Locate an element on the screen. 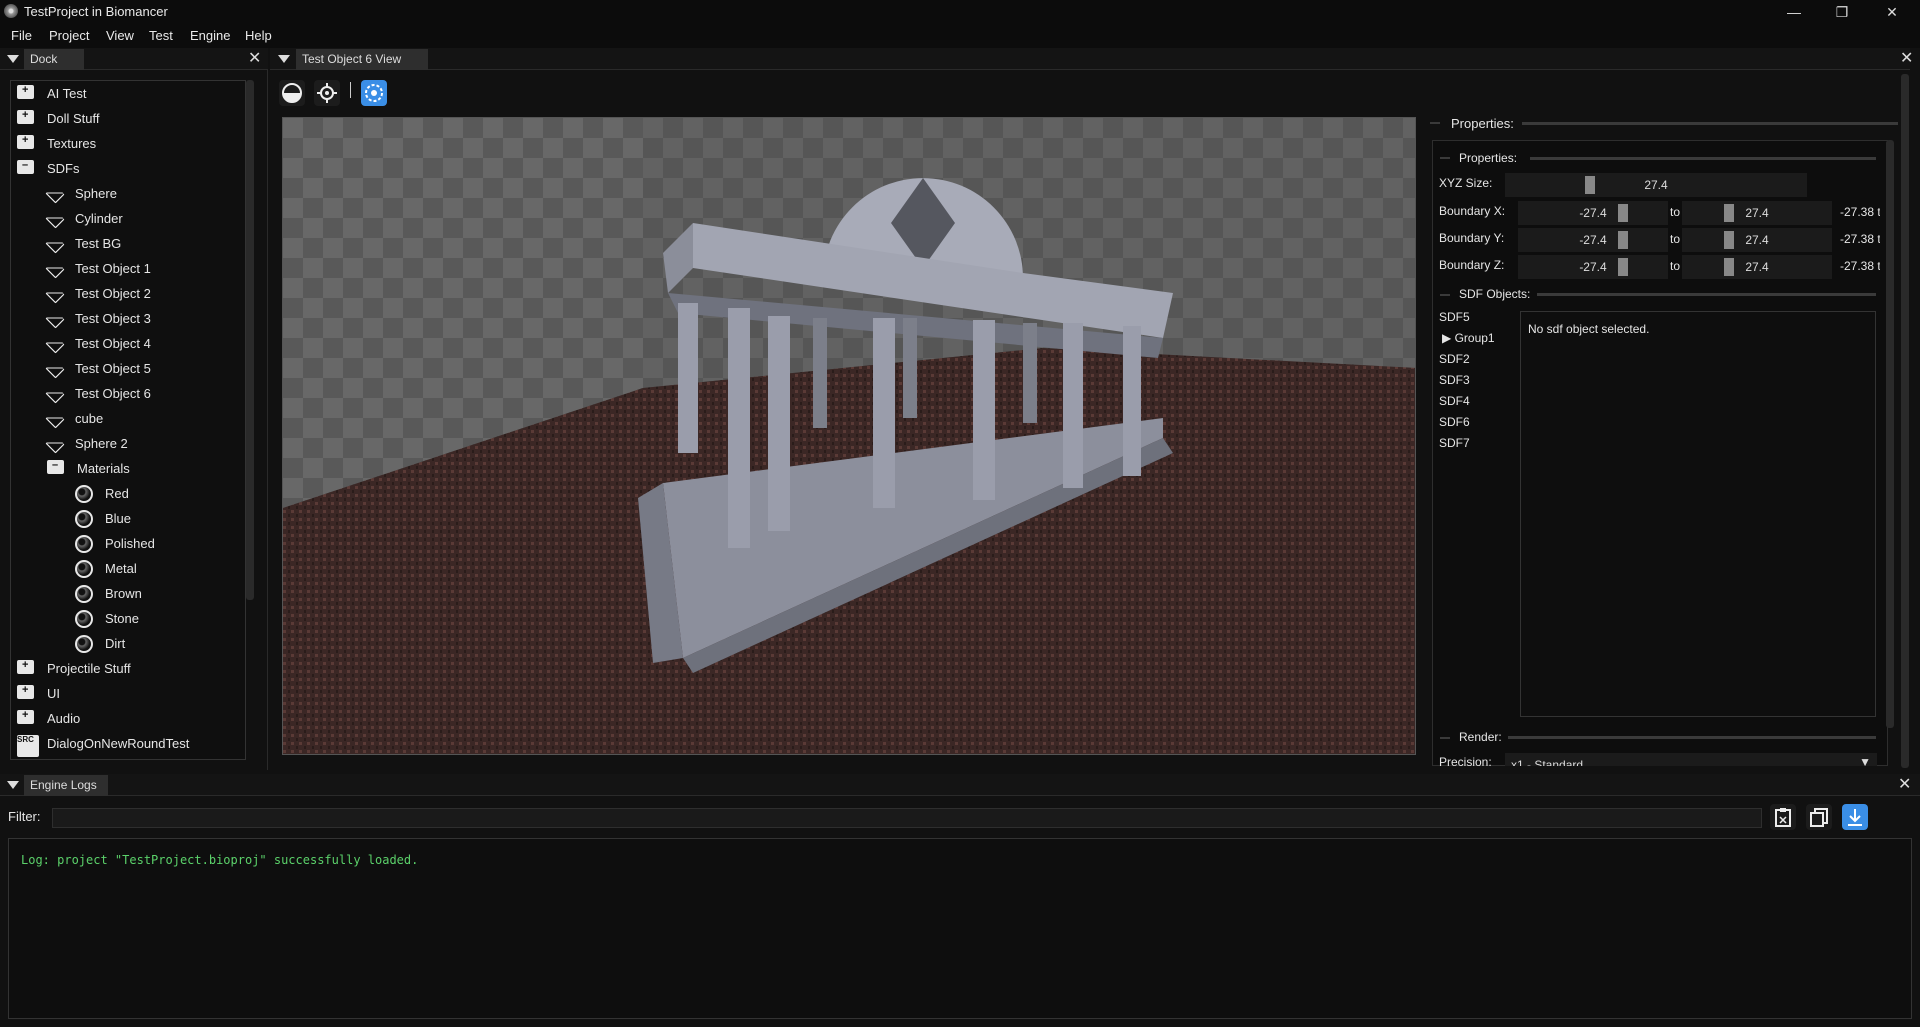  tree-item-label: Projectile Stuff is located at coordinates (89, 668).